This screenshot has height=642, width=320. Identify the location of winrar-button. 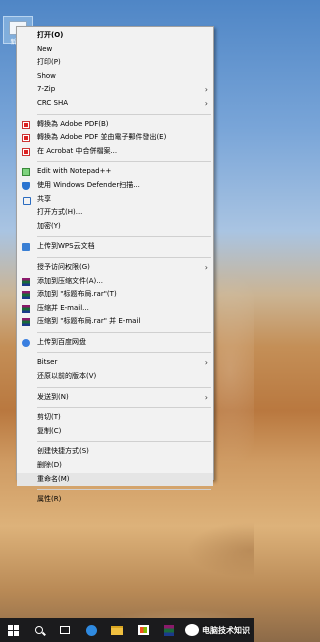
(169, 630).